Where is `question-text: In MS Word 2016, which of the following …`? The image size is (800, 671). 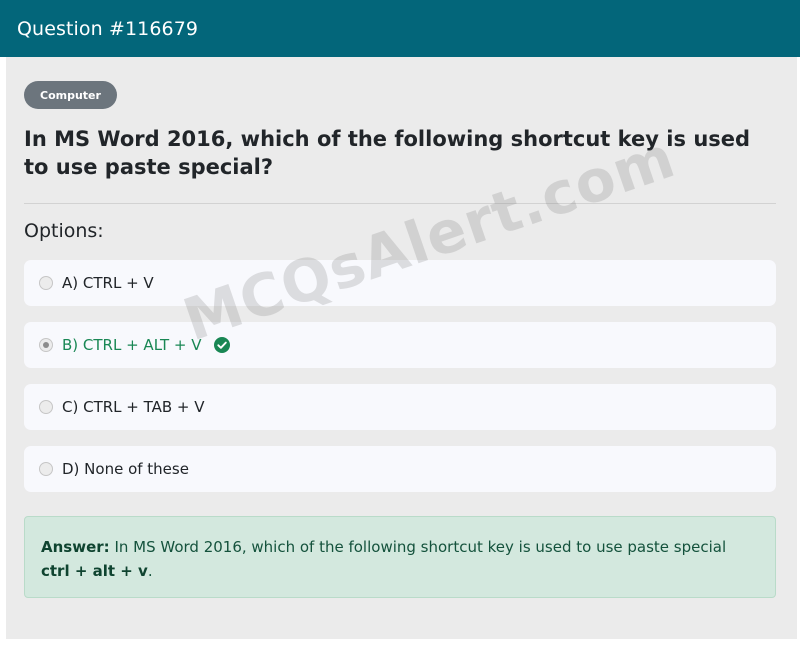
question-text: In MS Word 2016, which of the following … is located at coordinates (387, 153).